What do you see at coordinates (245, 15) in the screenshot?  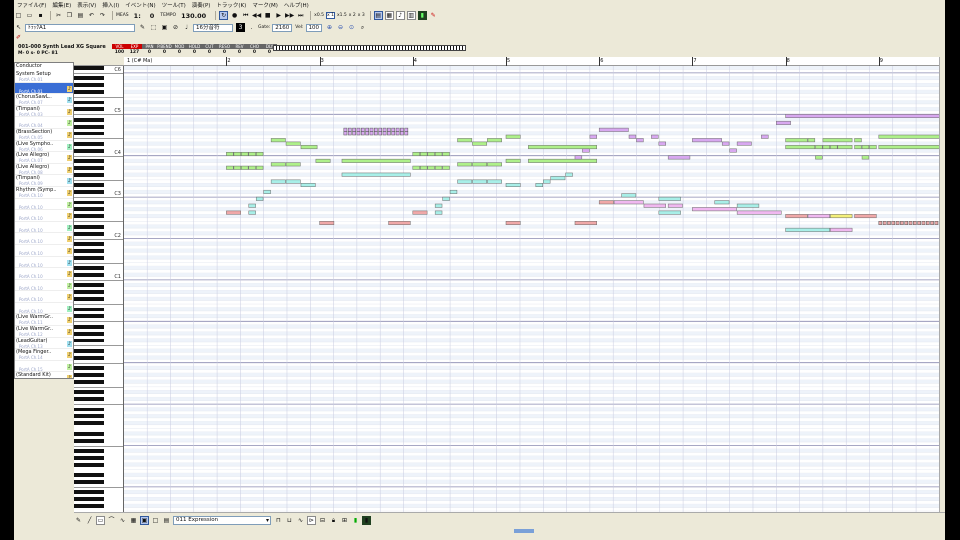 I see `rewind-start-icon: ⏮` at bounding box center [245, 15].